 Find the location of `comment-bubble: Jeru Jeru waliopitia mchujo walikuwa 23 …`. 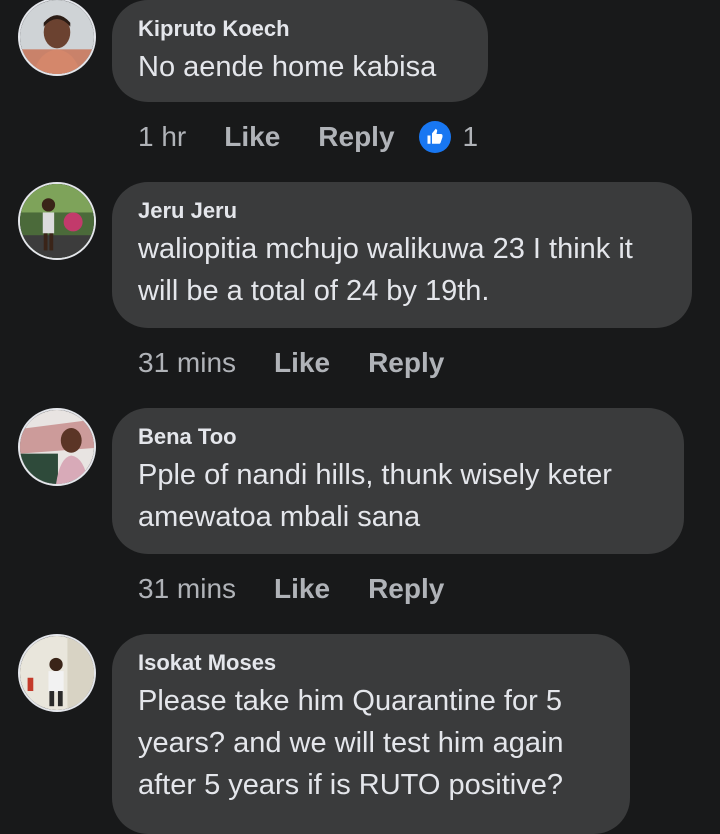

comment-bubble: Jeru Jeru waliopitia mchujo walikuwa 23 … is located at coordinates (402, 255).